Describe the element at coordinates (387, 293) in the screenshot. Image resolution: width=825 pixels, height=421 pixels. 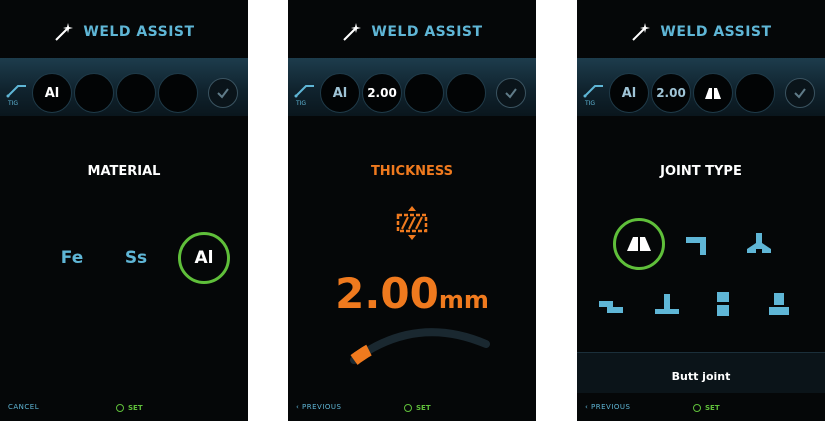
I see `thickness-number: 2.00` at that location.